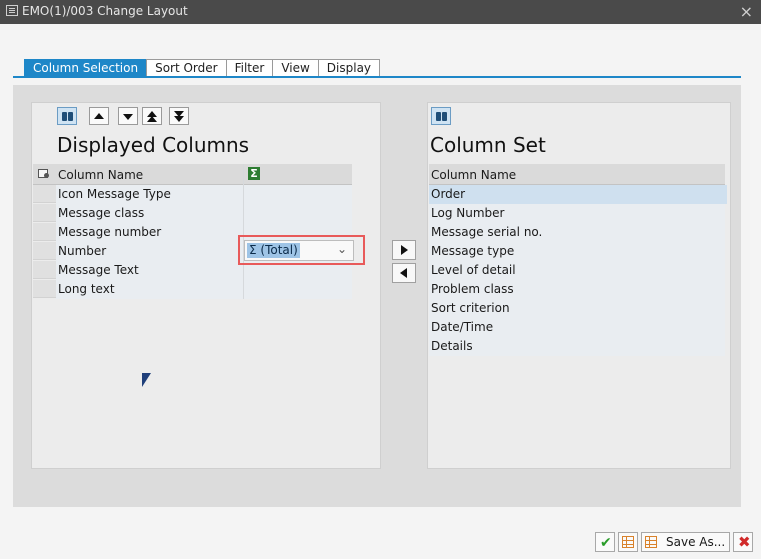 This screenshot has height=559, width=761. Describe the element at coordinates (577, 174) in the screenshot. I see `column-set-header: Column Name` at that location.